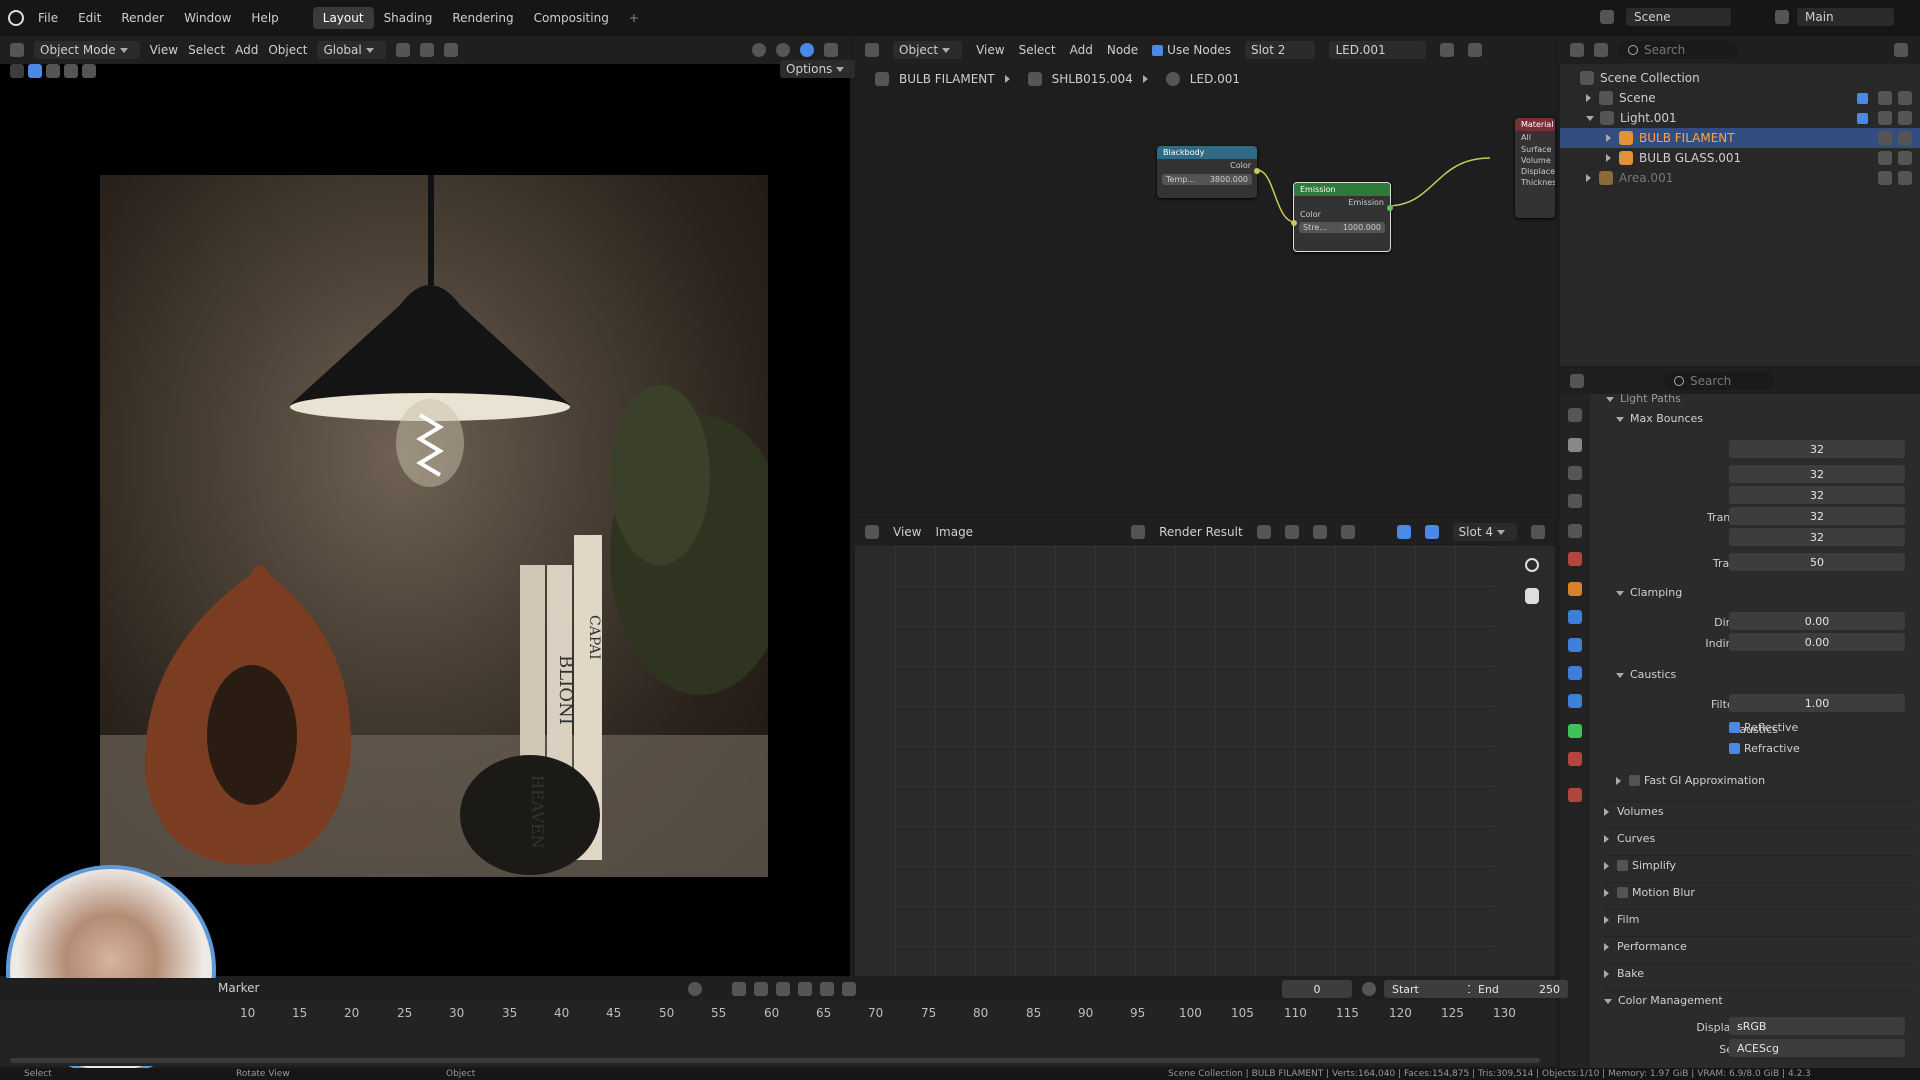 This screenshot has height=1080, width=1920. Describe the element at coordinates (1690, 780) in the screenshot. I see `fast-gi-header: Fast GI Approximation` at that location.